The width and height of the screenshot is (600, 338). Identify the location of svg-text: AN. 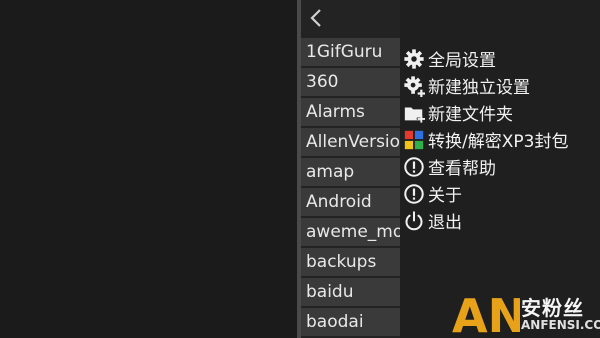
(486, 313).